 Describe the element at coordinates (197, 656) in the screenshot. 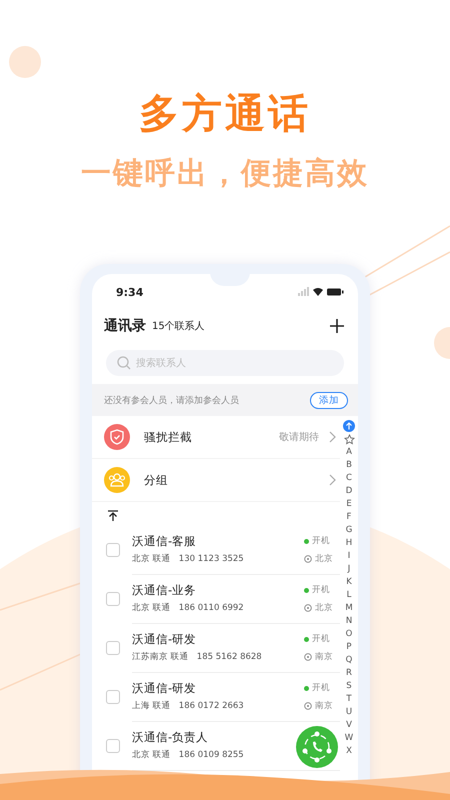

I see `contact-detail: 江苏南京 联通 185 5162 8628` at that location.